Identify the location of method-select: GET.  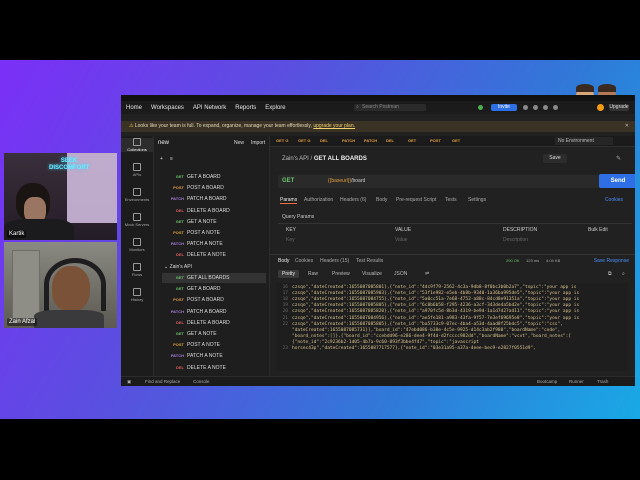
(288, 181).